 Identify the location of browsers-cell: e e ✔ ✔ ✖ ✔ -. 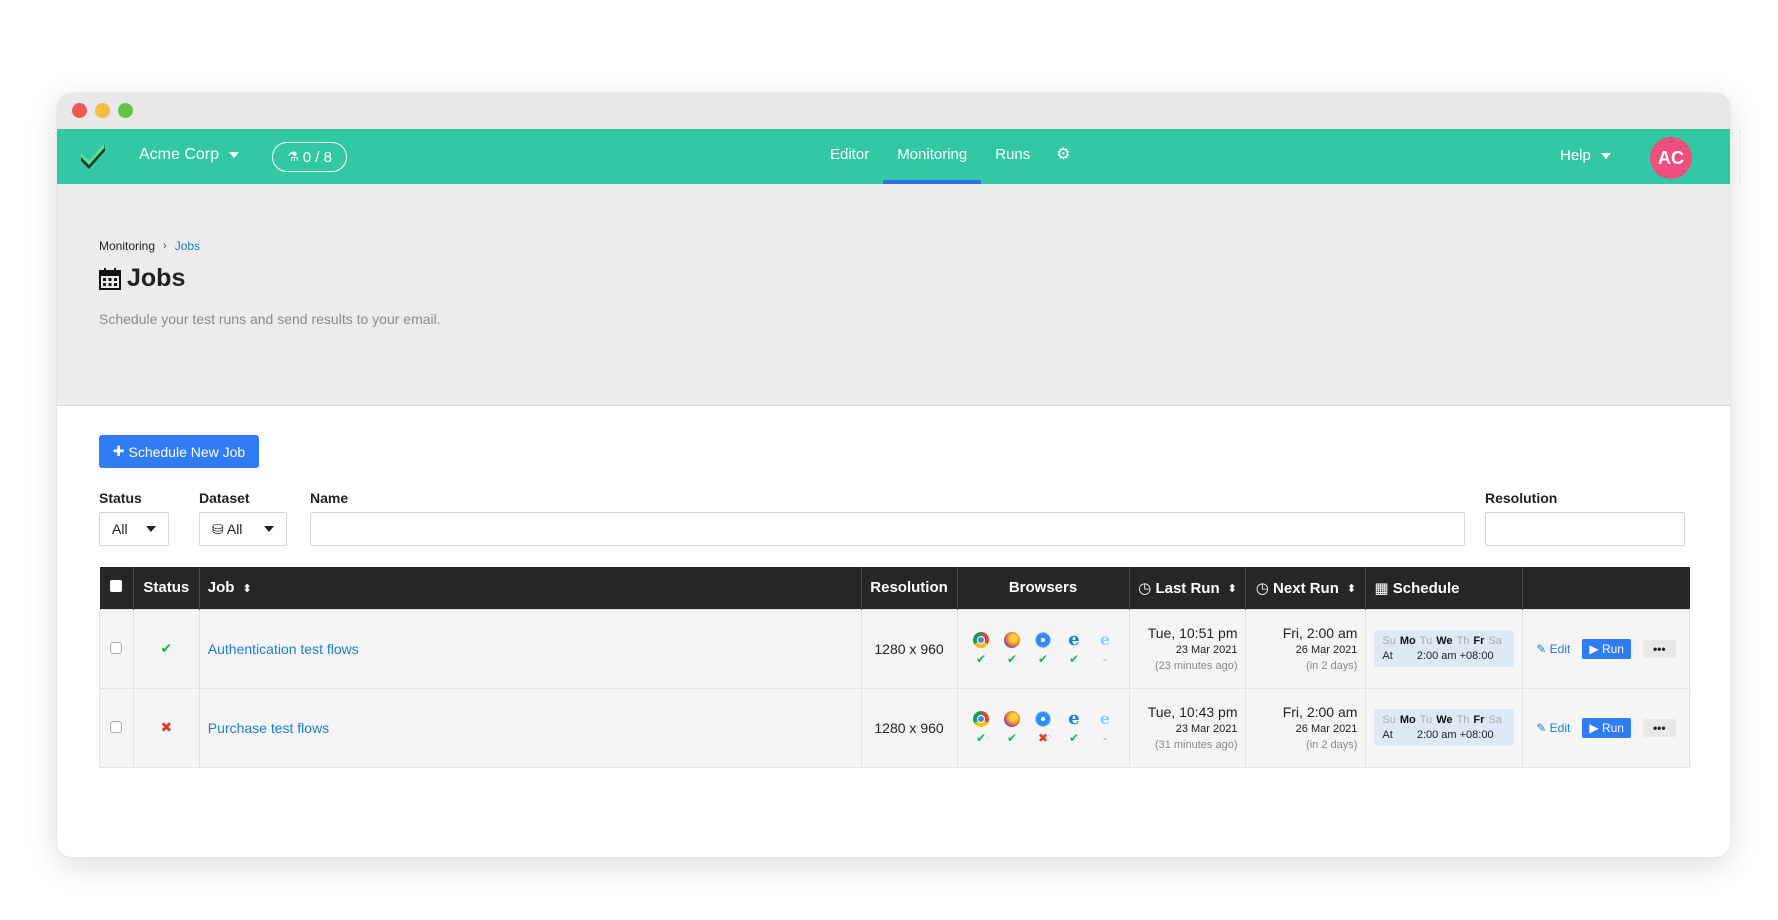
(1043, 727).